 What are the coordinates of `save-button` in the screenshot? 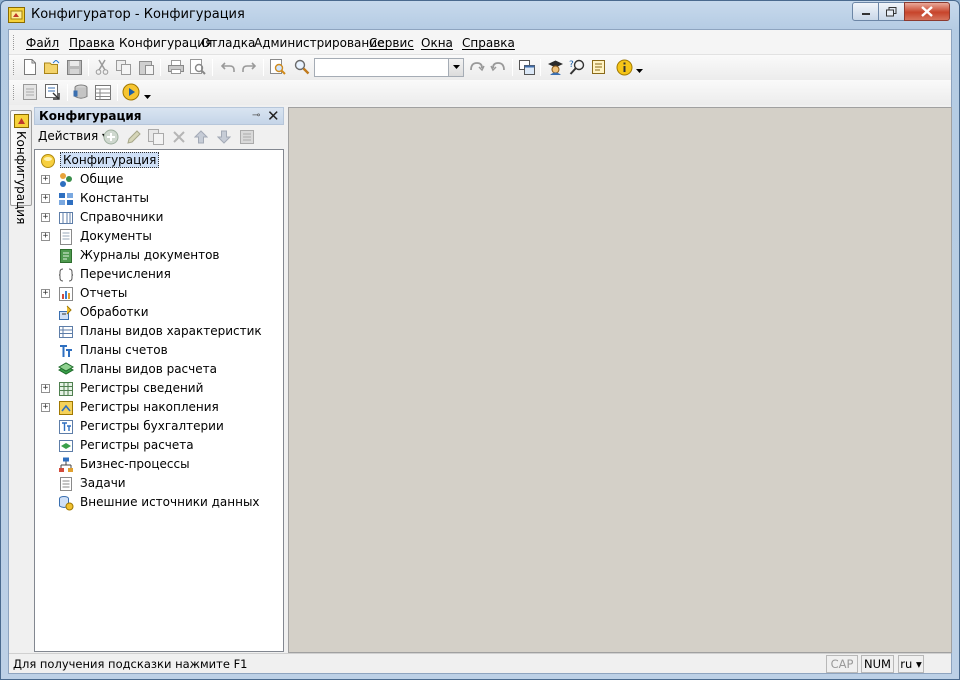 It's located at (74, 67).